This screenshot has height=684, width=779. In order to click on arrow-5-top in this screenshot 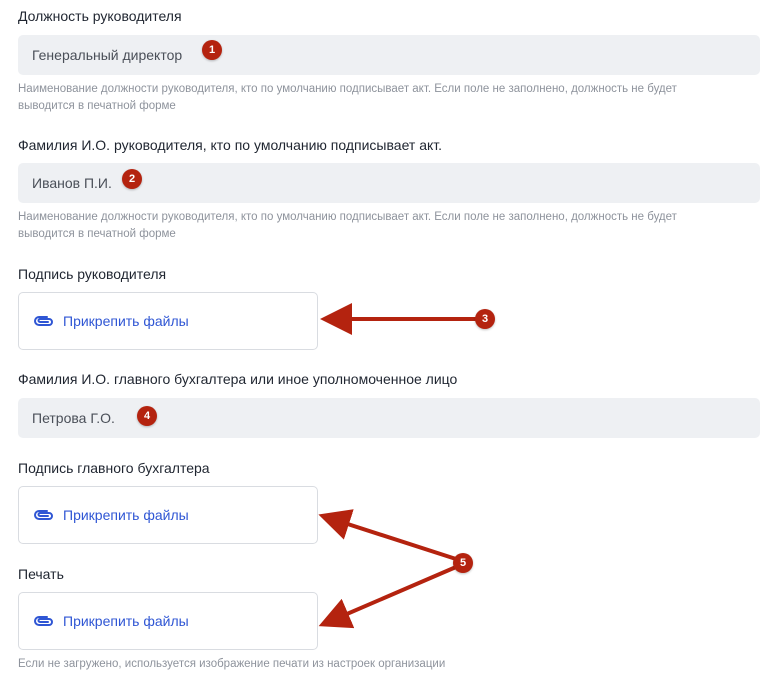, I will do `click(388, 535)`.